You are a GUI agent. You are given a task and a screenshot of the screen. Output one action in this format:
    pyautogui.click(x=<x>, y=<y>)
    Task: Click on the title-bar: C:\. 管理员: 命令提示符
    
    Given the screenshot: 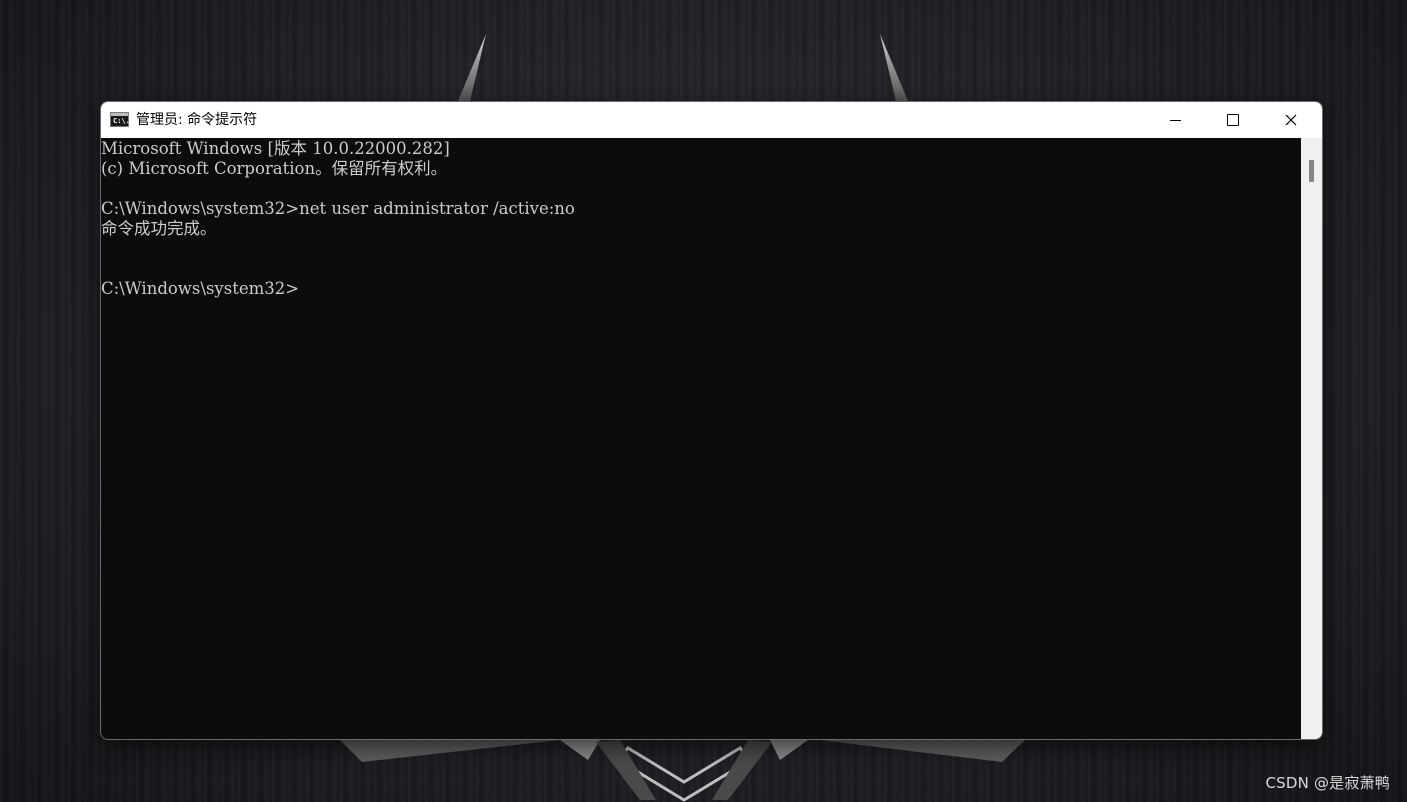 What is the action you would take?
    pyautogui.click(x=711, y=120)
    